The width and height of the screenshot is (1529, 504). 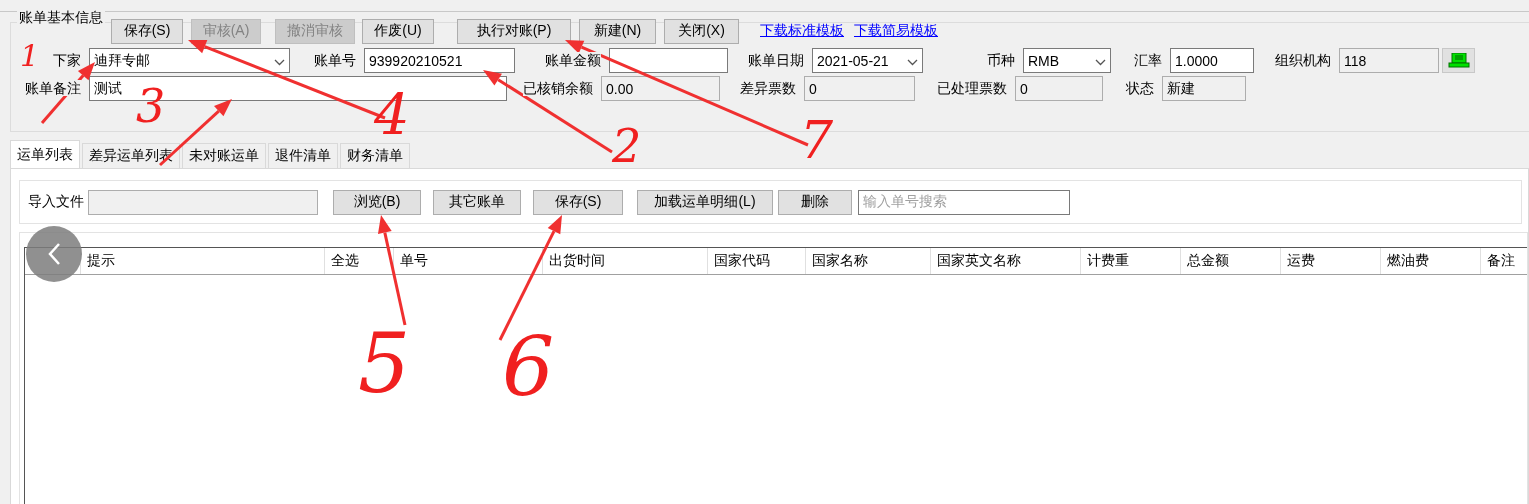 What do you see at coordinates (439, 60) in the screenshot?
I see `input-field: 939920210521` at bounding box center [439, 60].